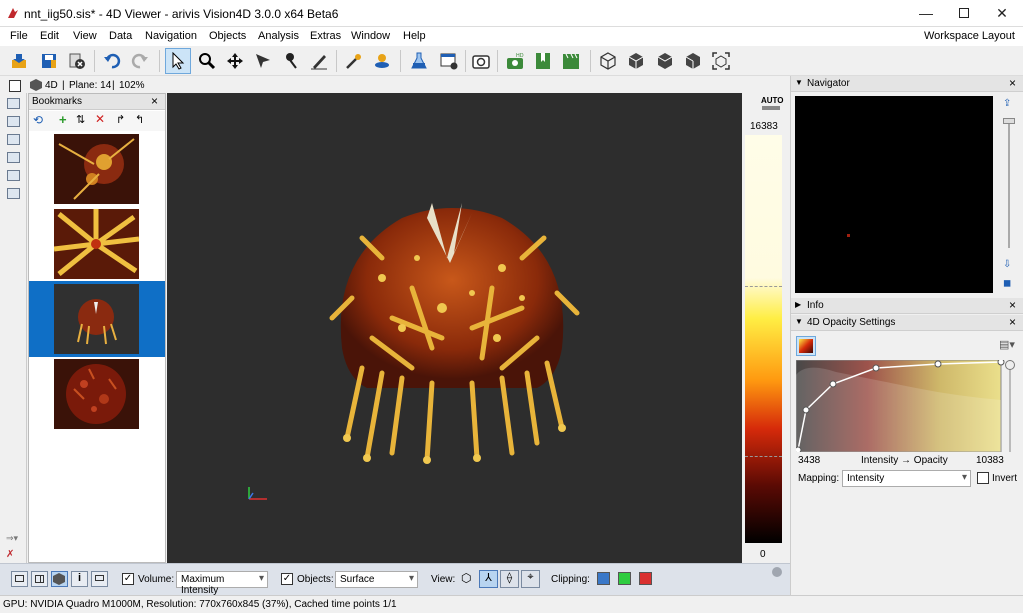  What do you see at coordinates (907, 323) in the screenshot?
I see `opacity-header: ▼ 4D Opacity Settings ×` at bounding box center [907, 323].